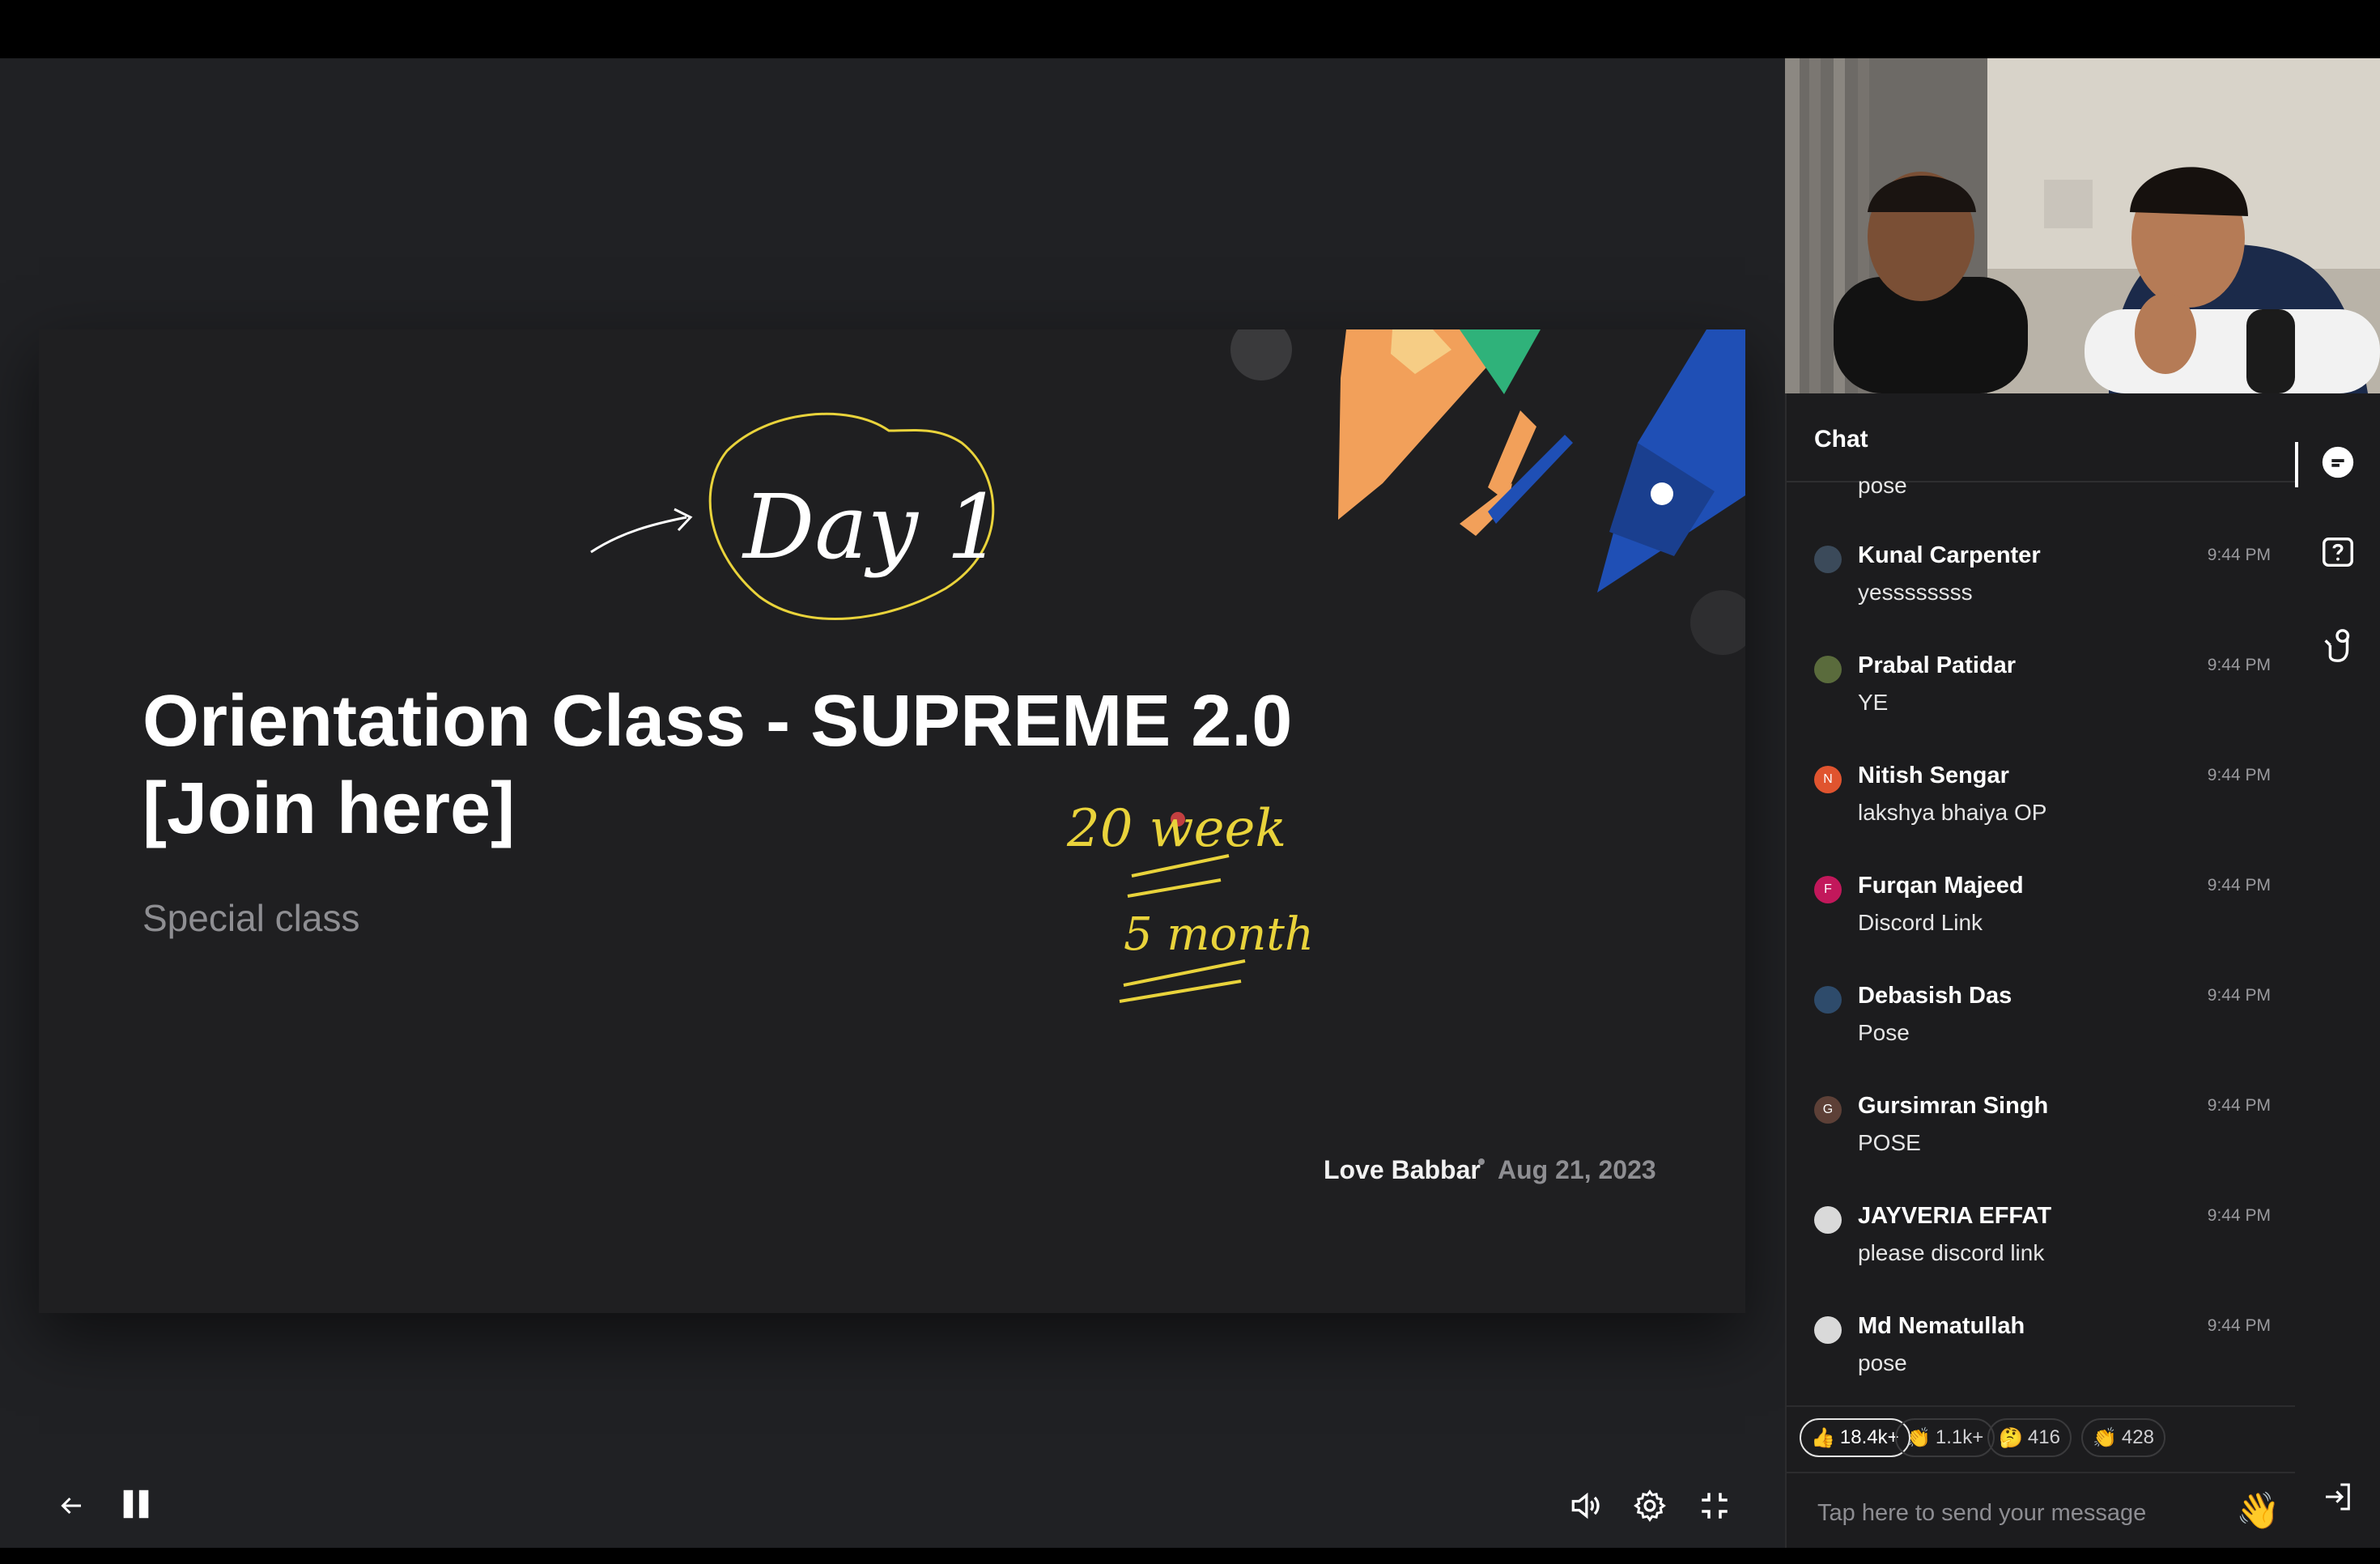  I want to click on clapping-icon: 👏, so click(2105, 1437).